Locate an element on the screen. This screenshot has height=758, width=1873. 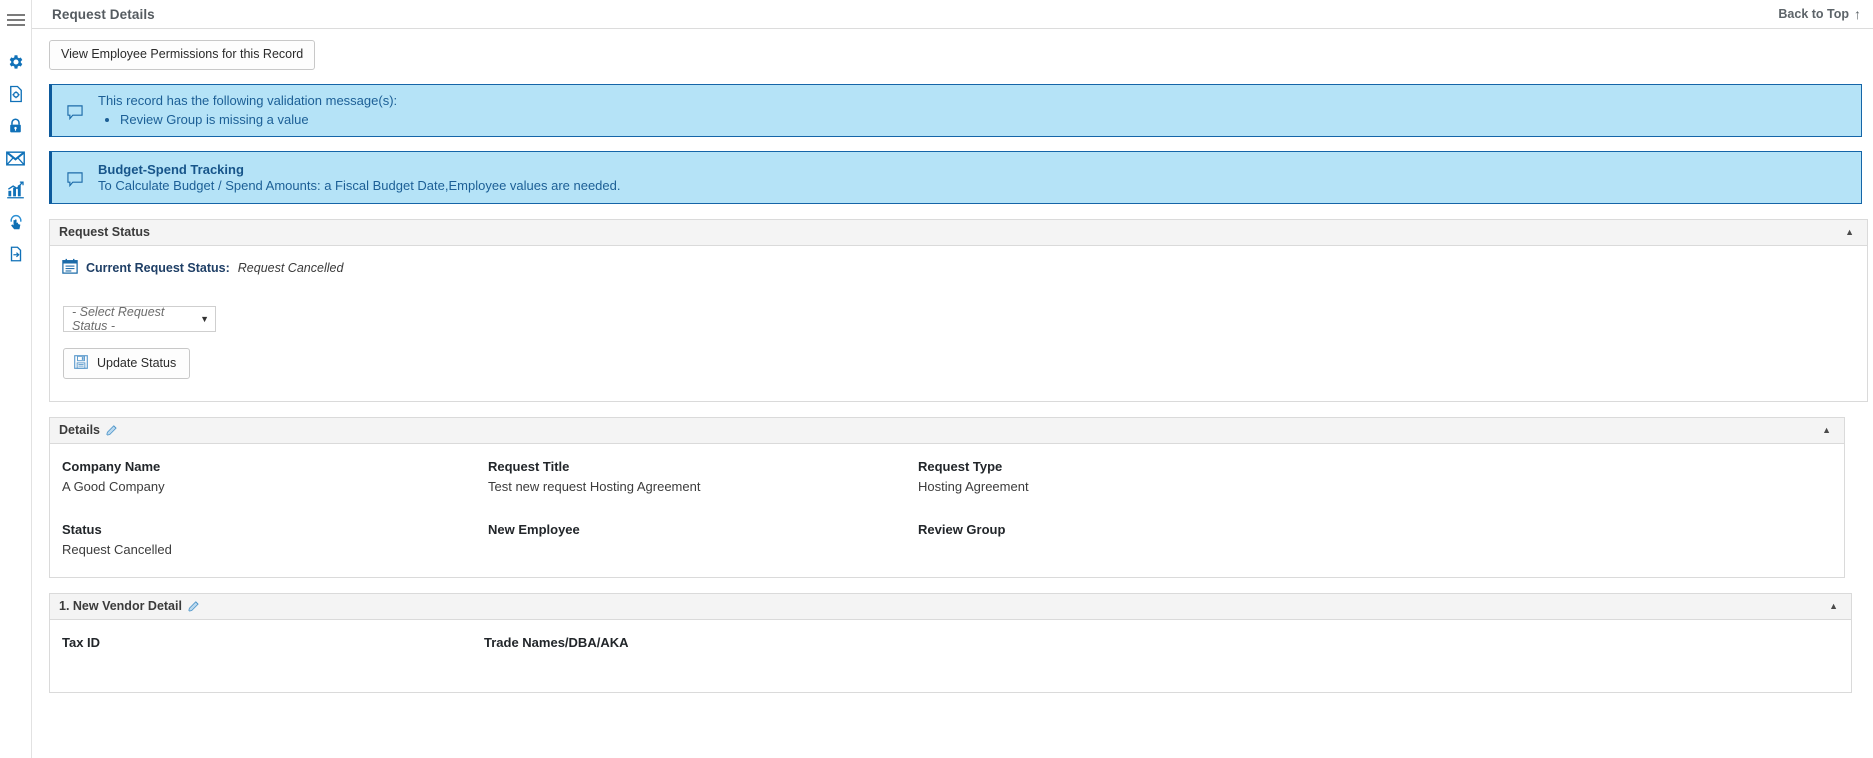
request-status-panel-header: Request Status ▲ is located at coordinates (958, 232).